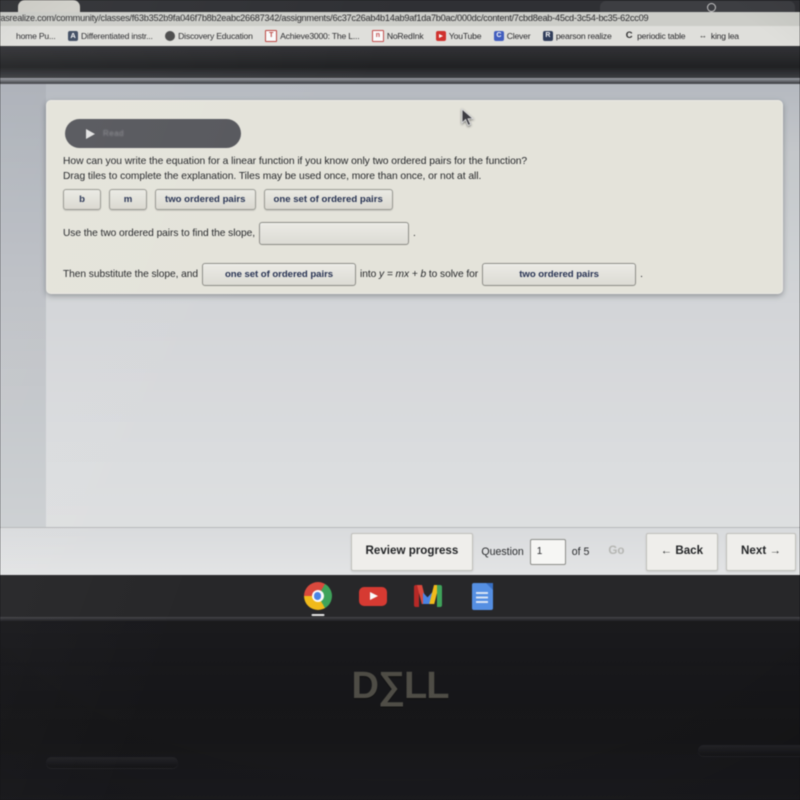 Image resolution: width=800 pixels, height=800 pixels. I want to click on bookmark-clever: C Clever, so click(513, 36).